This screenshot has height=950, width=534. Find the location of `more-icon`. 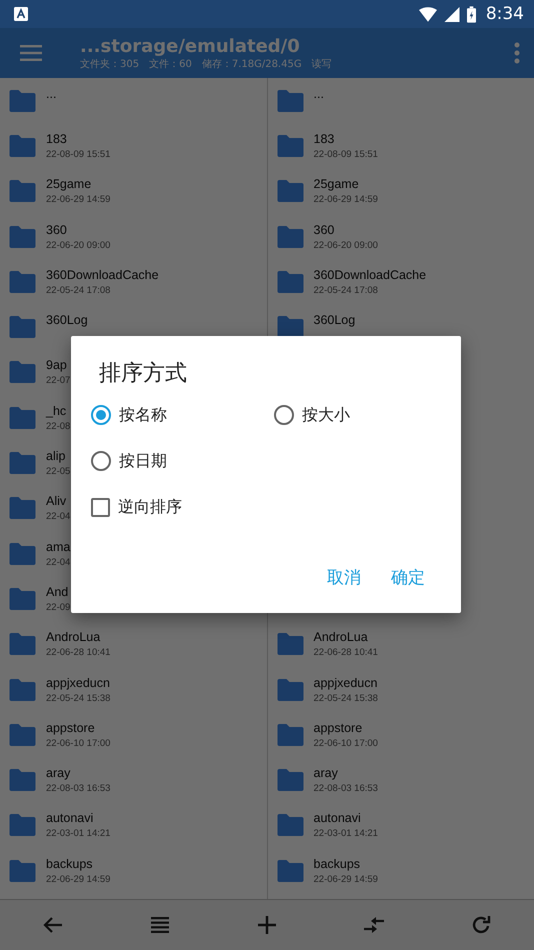

more-icon is located at coordinates (517, 53).